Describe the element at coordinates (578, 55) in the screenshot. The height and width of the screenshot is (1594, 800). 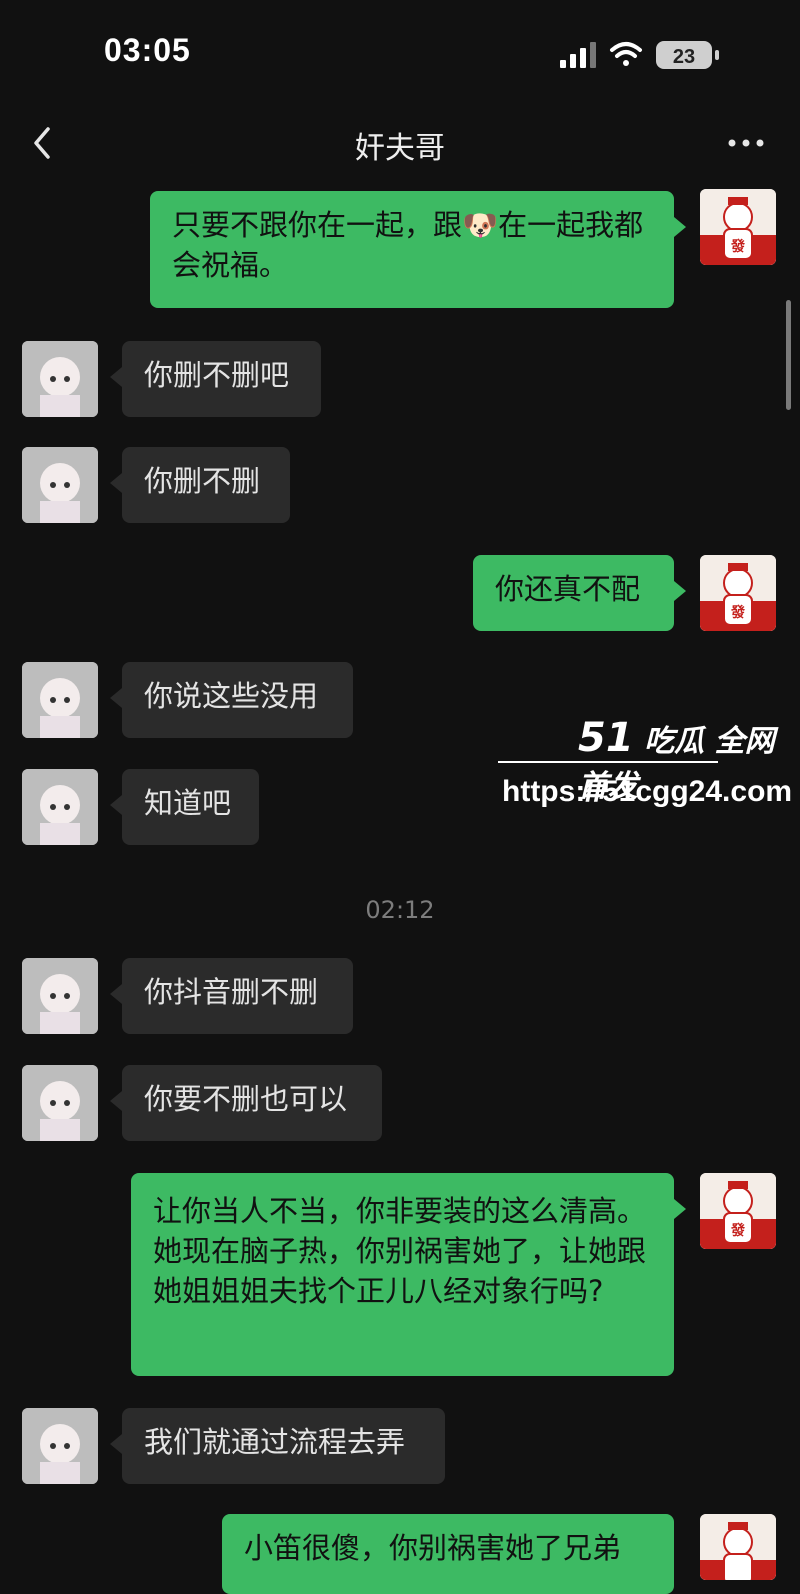
I see `signal-icon` at that location.